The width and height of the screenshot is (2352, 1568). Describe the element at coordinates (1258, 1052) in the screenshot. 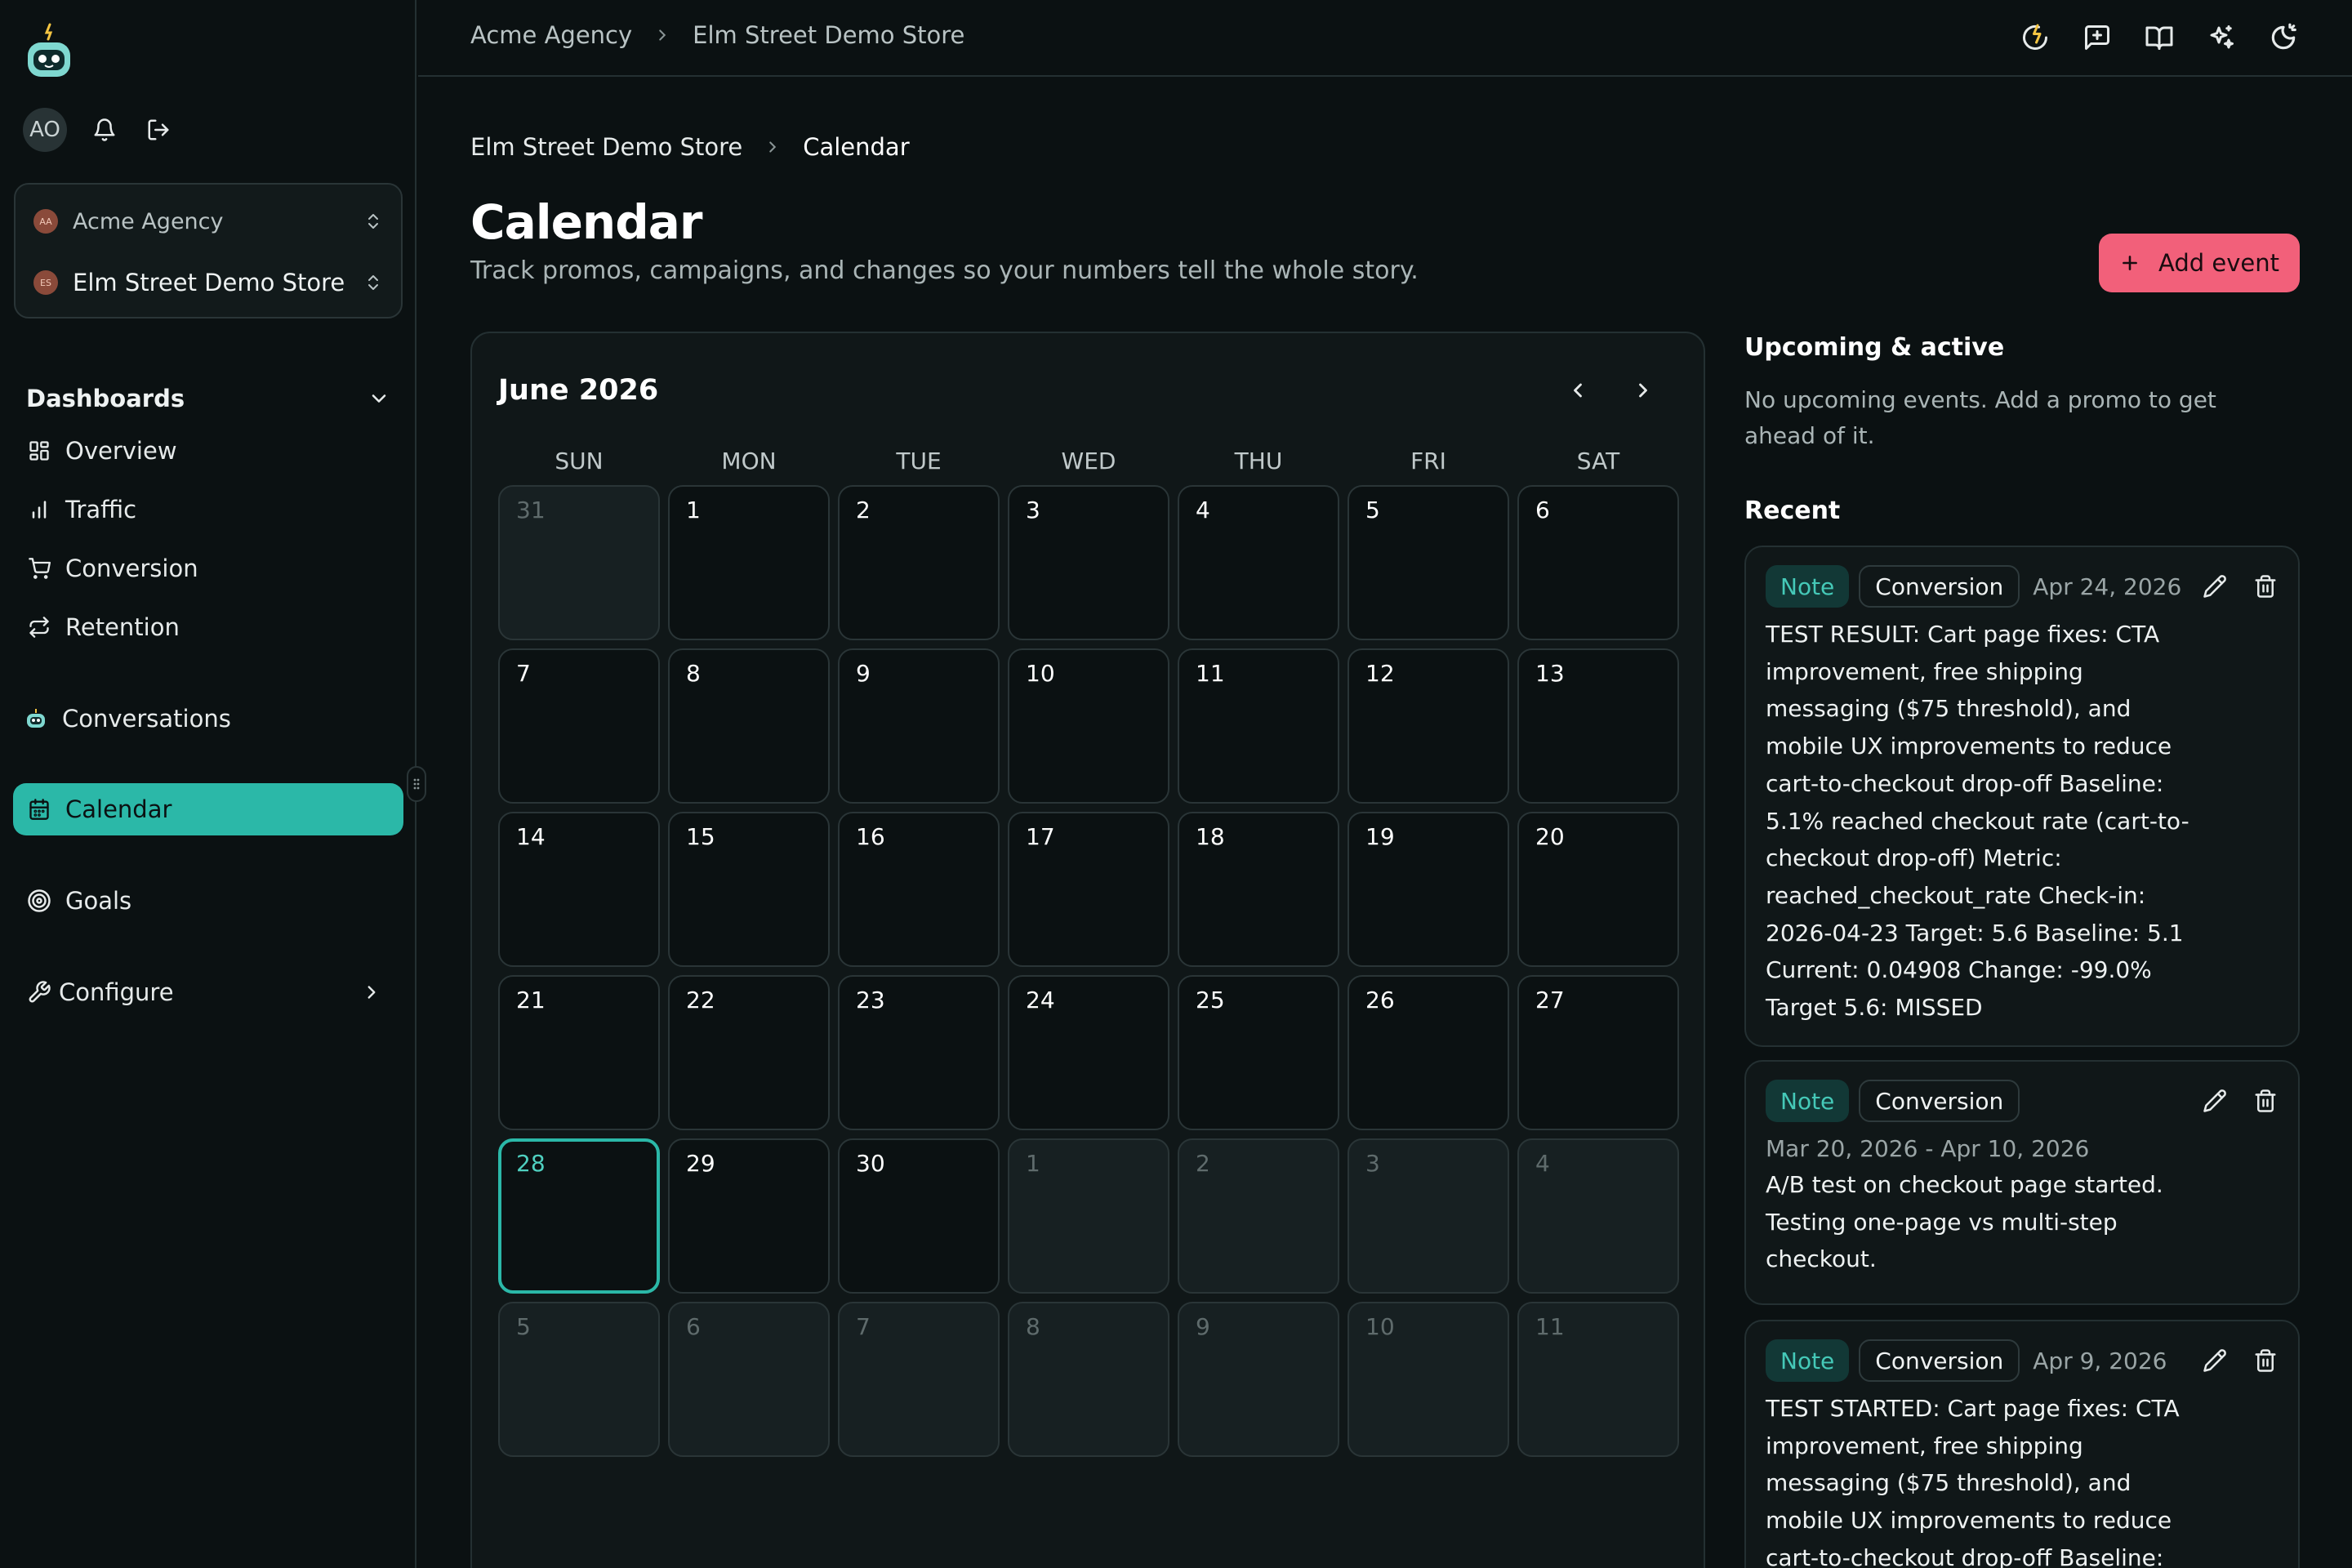

I see `calendar-day: 25` at that location.